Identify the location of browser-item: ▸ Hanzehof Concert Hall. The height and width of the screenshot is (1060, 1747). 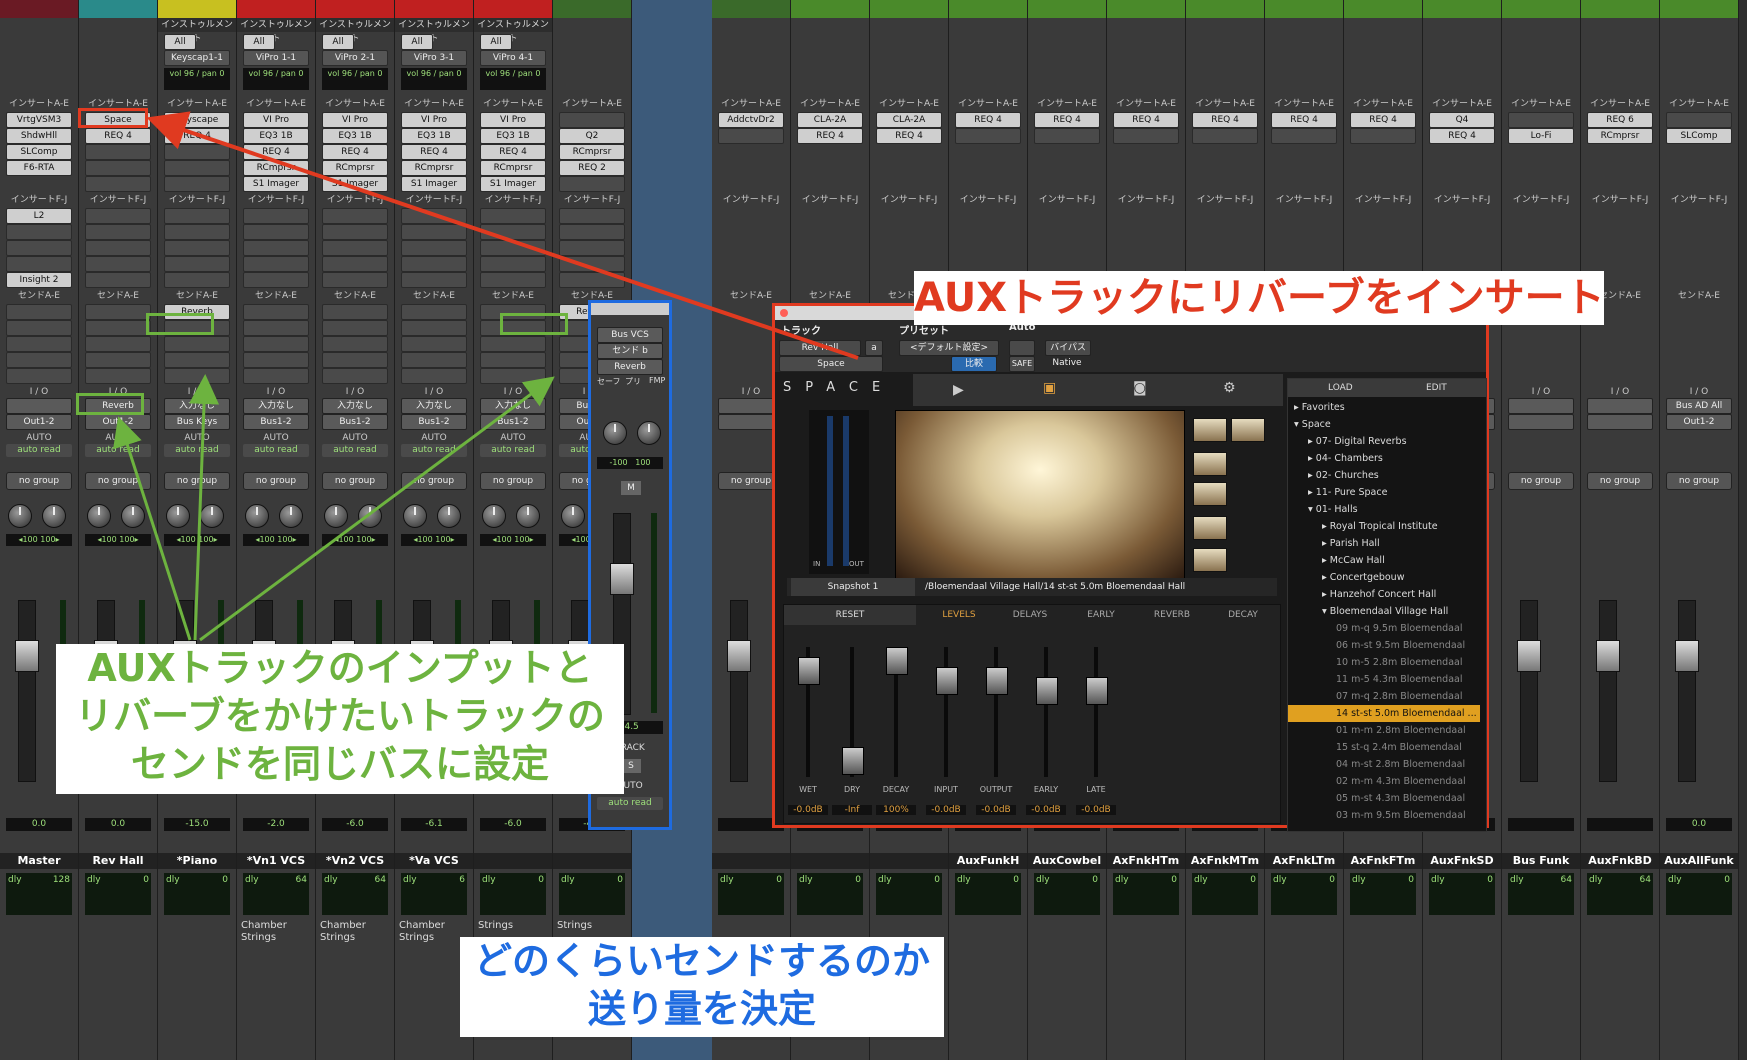
(1384, 594).